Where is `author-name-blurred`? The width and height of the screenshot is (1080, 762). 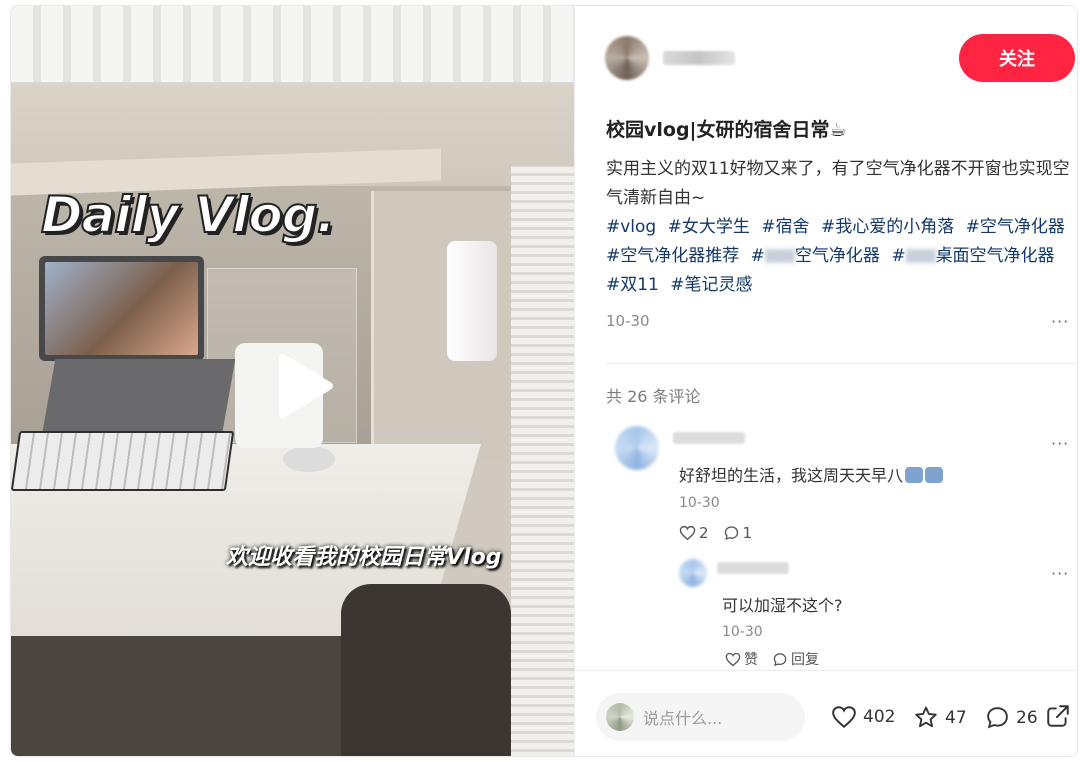 author-name-blurred is located at coordinates (699, 58).